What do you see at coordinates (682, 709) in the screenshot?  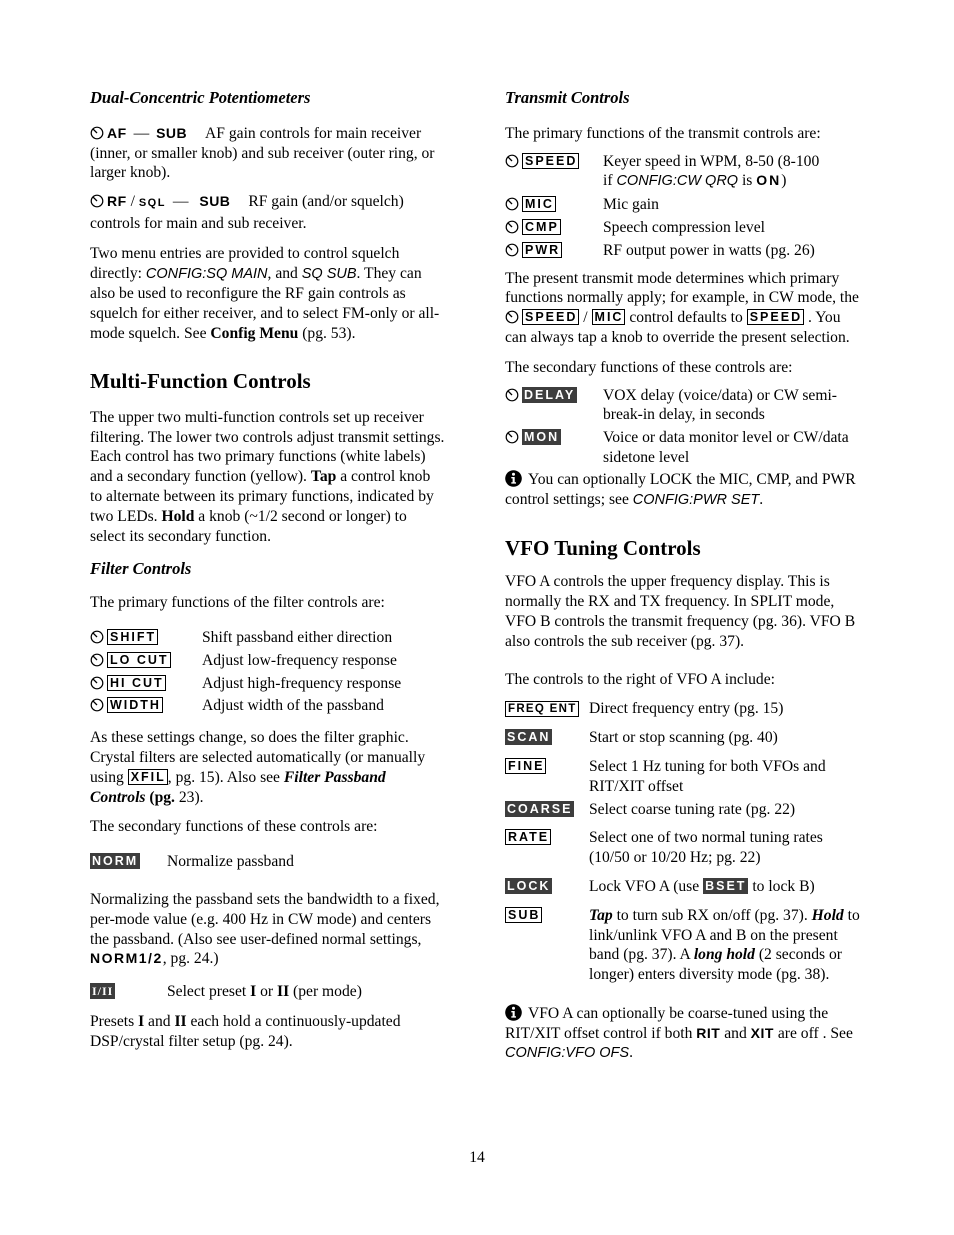 I see `vfo-row-freq-ent: FREQ ENT Direct frequency entry (pg. 15)` at bounding box center [682, 709].